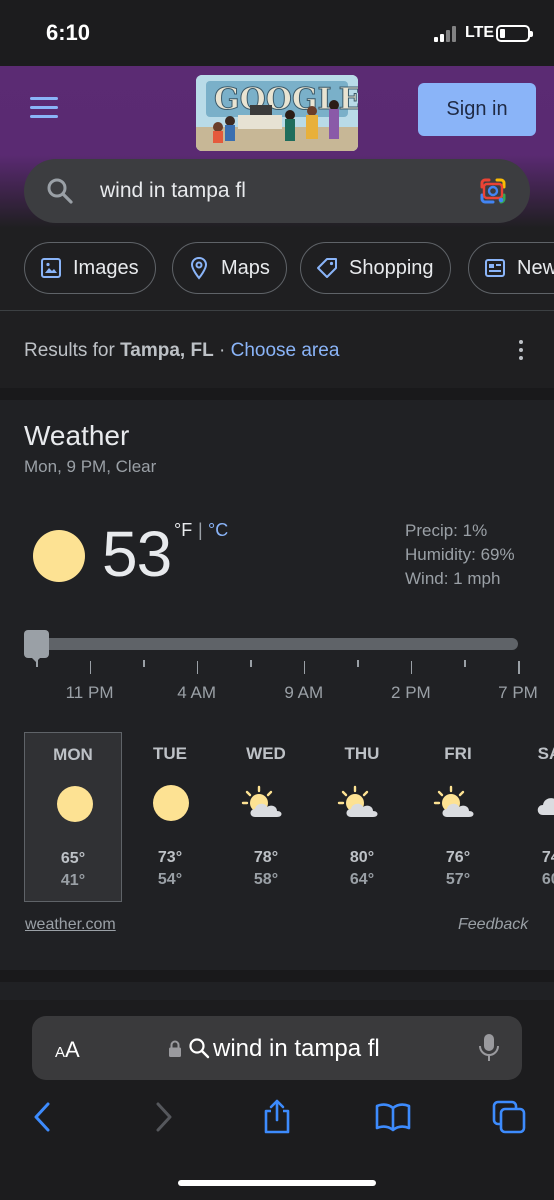 Image resolution: width=554 pixels, height=1200 pixels. What do you see at coordinates (493, 191) in the screenshot?
I see `google-lens-icon` at bounding box center [493, 191].